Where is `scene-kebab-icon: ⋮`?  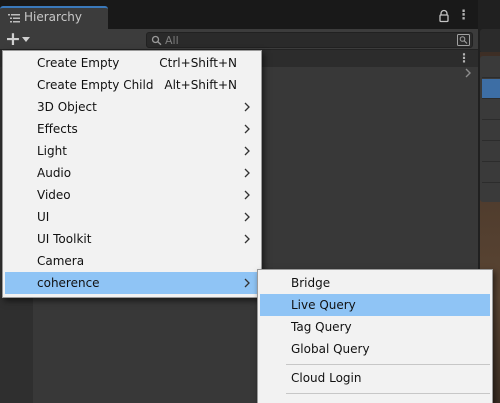
scene-kebab-icon: ⋮ is located at coordinates (464, 58).